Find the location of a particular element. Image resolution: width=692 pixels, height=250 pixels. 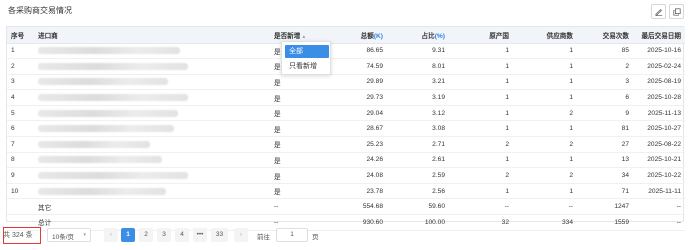

next-page-button: › is located at coordinates (241, 235).